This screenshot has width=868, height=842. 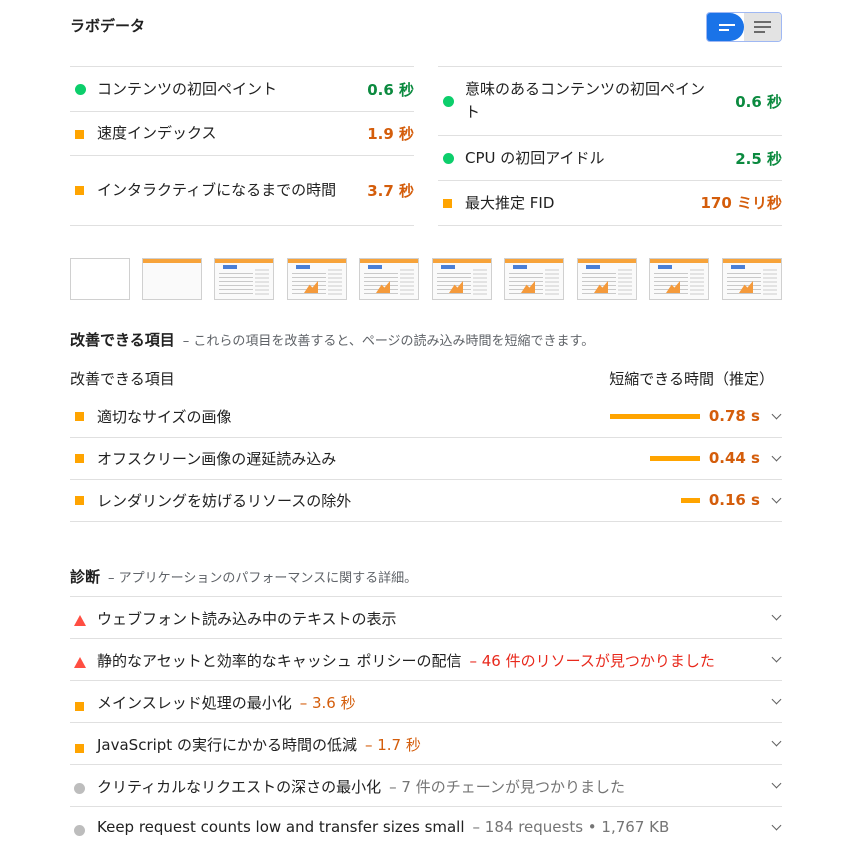 I want to click on opportunity-row: オフスクリーン画像の遅延読み込み 0.44 s, so click(x=426, y=459).